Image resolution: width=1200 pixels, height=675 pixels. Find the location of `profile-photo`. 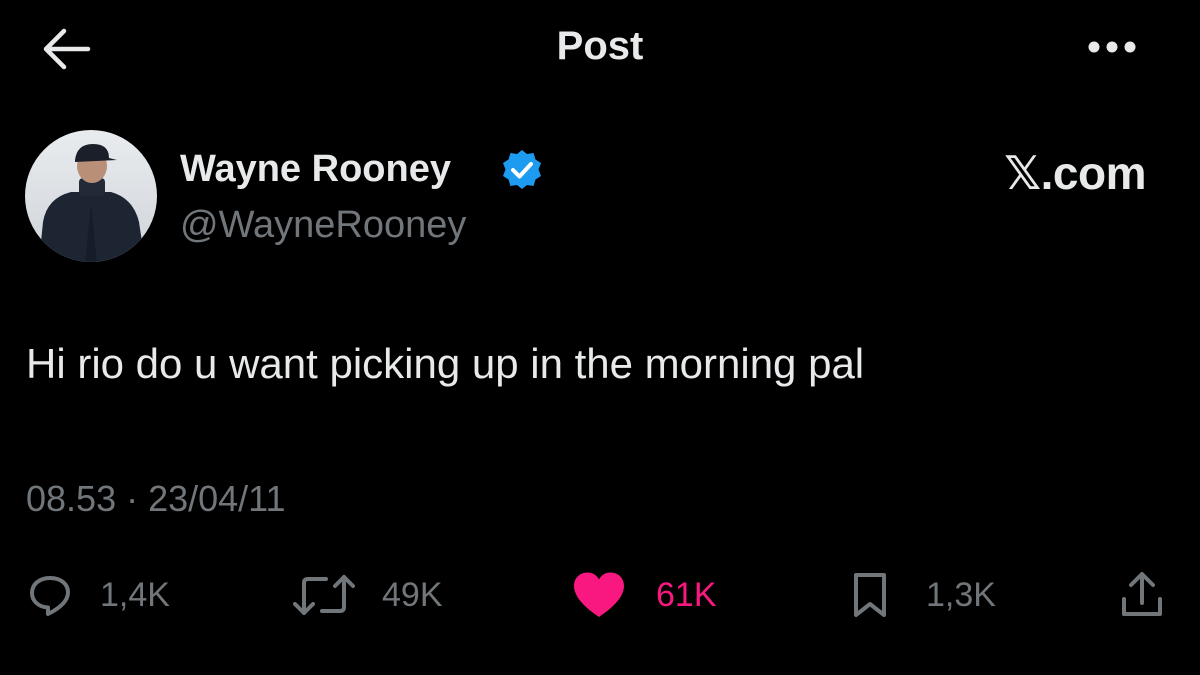

profile-photo is located at coordinates (91, 196).